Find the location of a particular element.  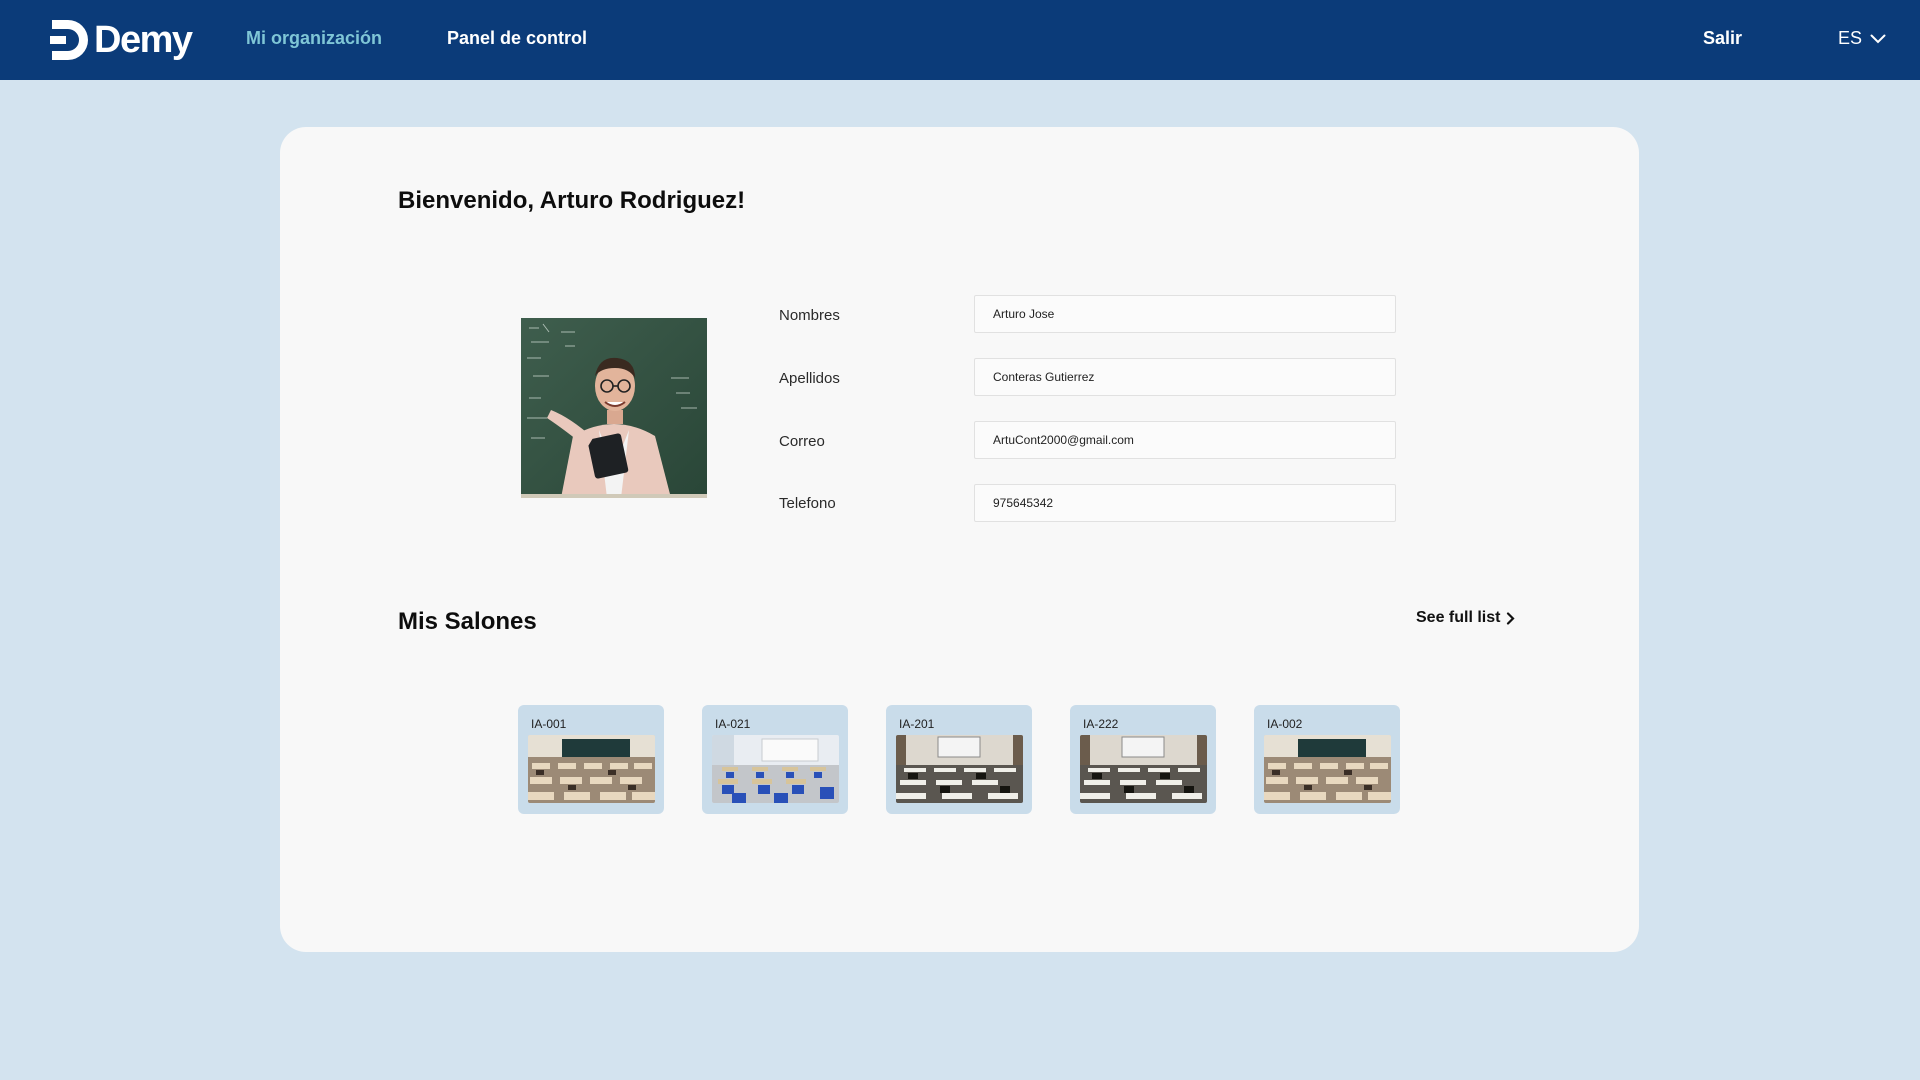

demy-logo-icon is located at coordinates (69, 40).